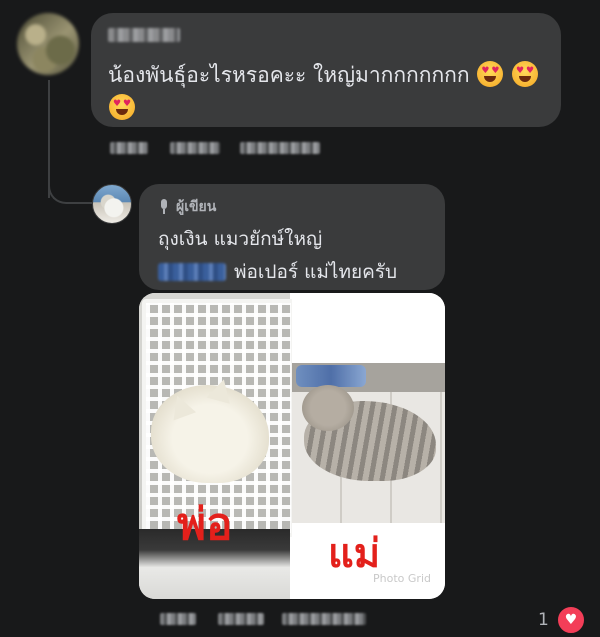  I want to click on author-badge: ผู้เขียน, so click(187, 207).